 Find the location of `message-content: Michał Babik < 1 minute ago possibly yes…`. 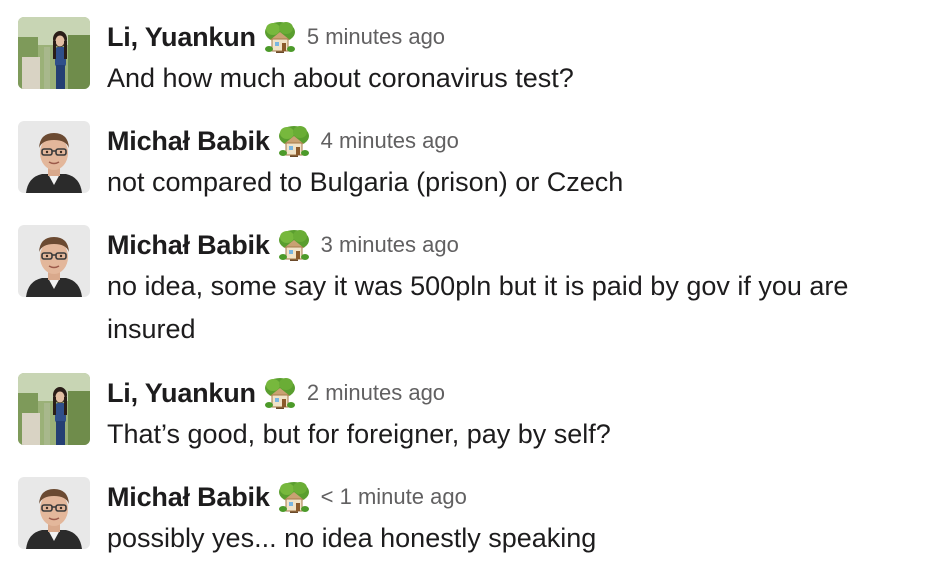

message-content: Michał Babik < 1 minute ago possibly yes… is located at coordinates (514, 518).